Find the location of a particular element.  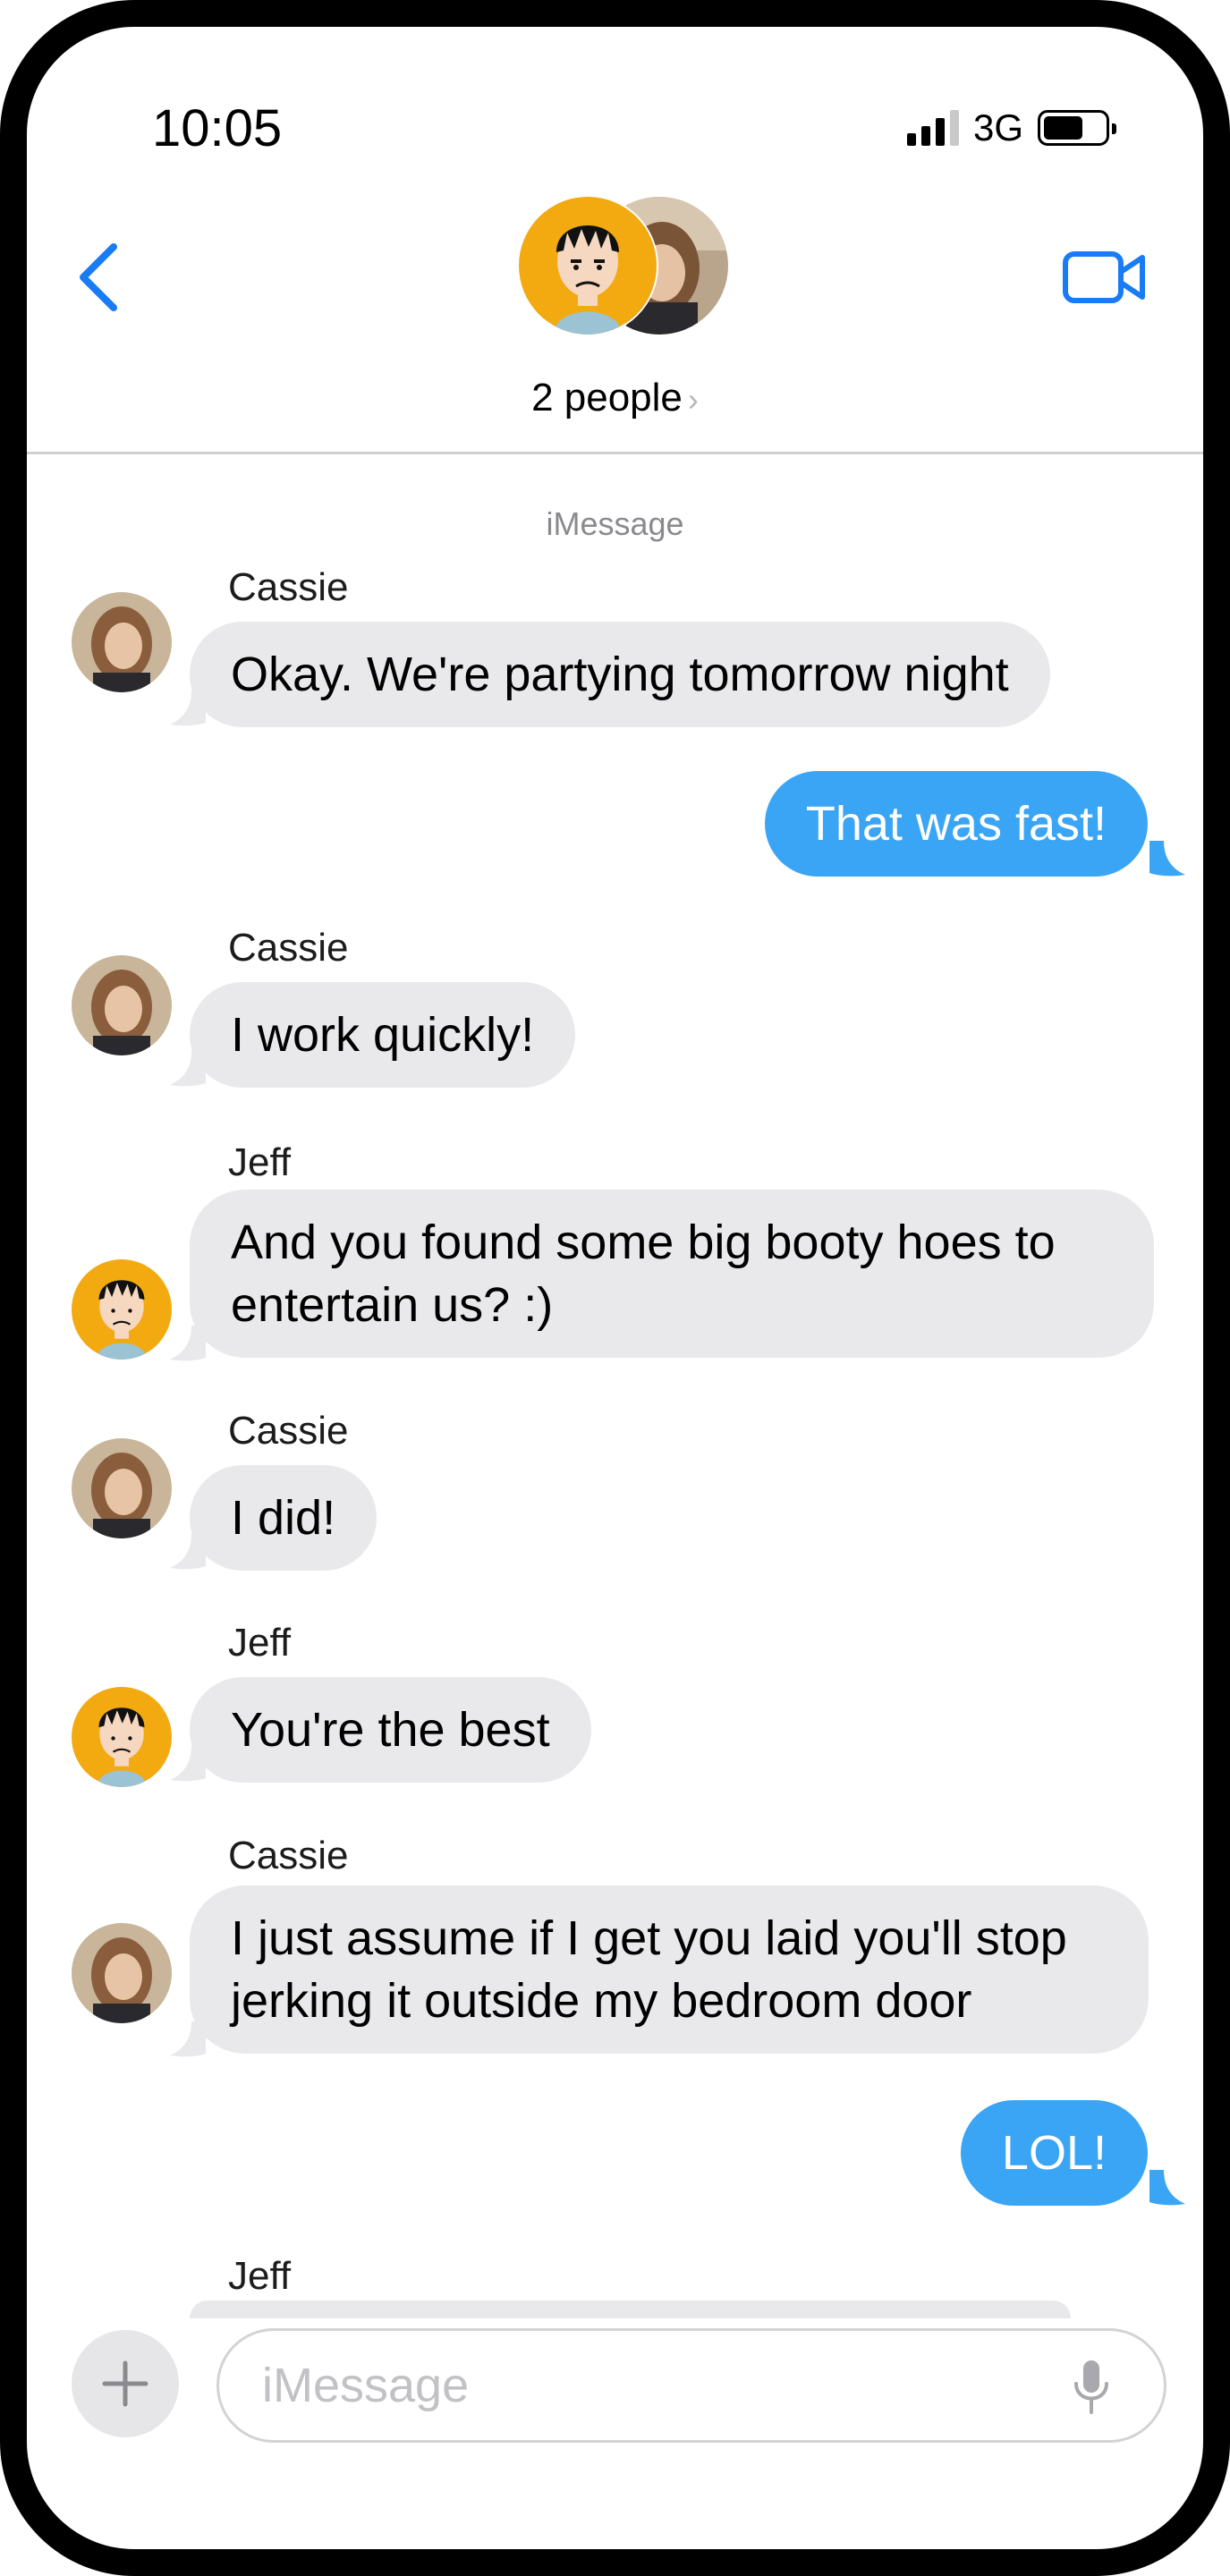

status-indicators: 3G is located at coordinates (1011, 128).